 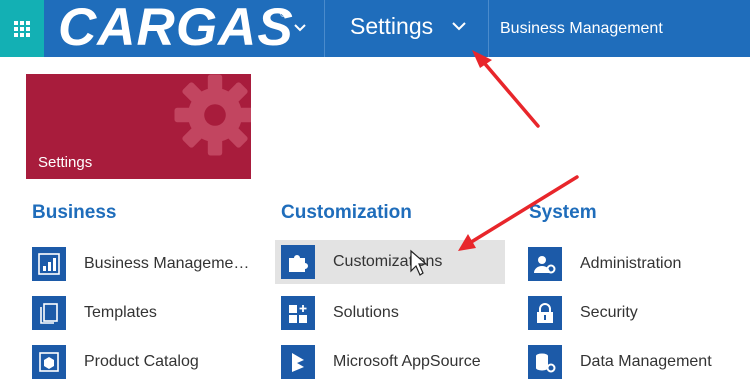 I want to click on nav-item-label: Solutions, so click(x=366, y=312).